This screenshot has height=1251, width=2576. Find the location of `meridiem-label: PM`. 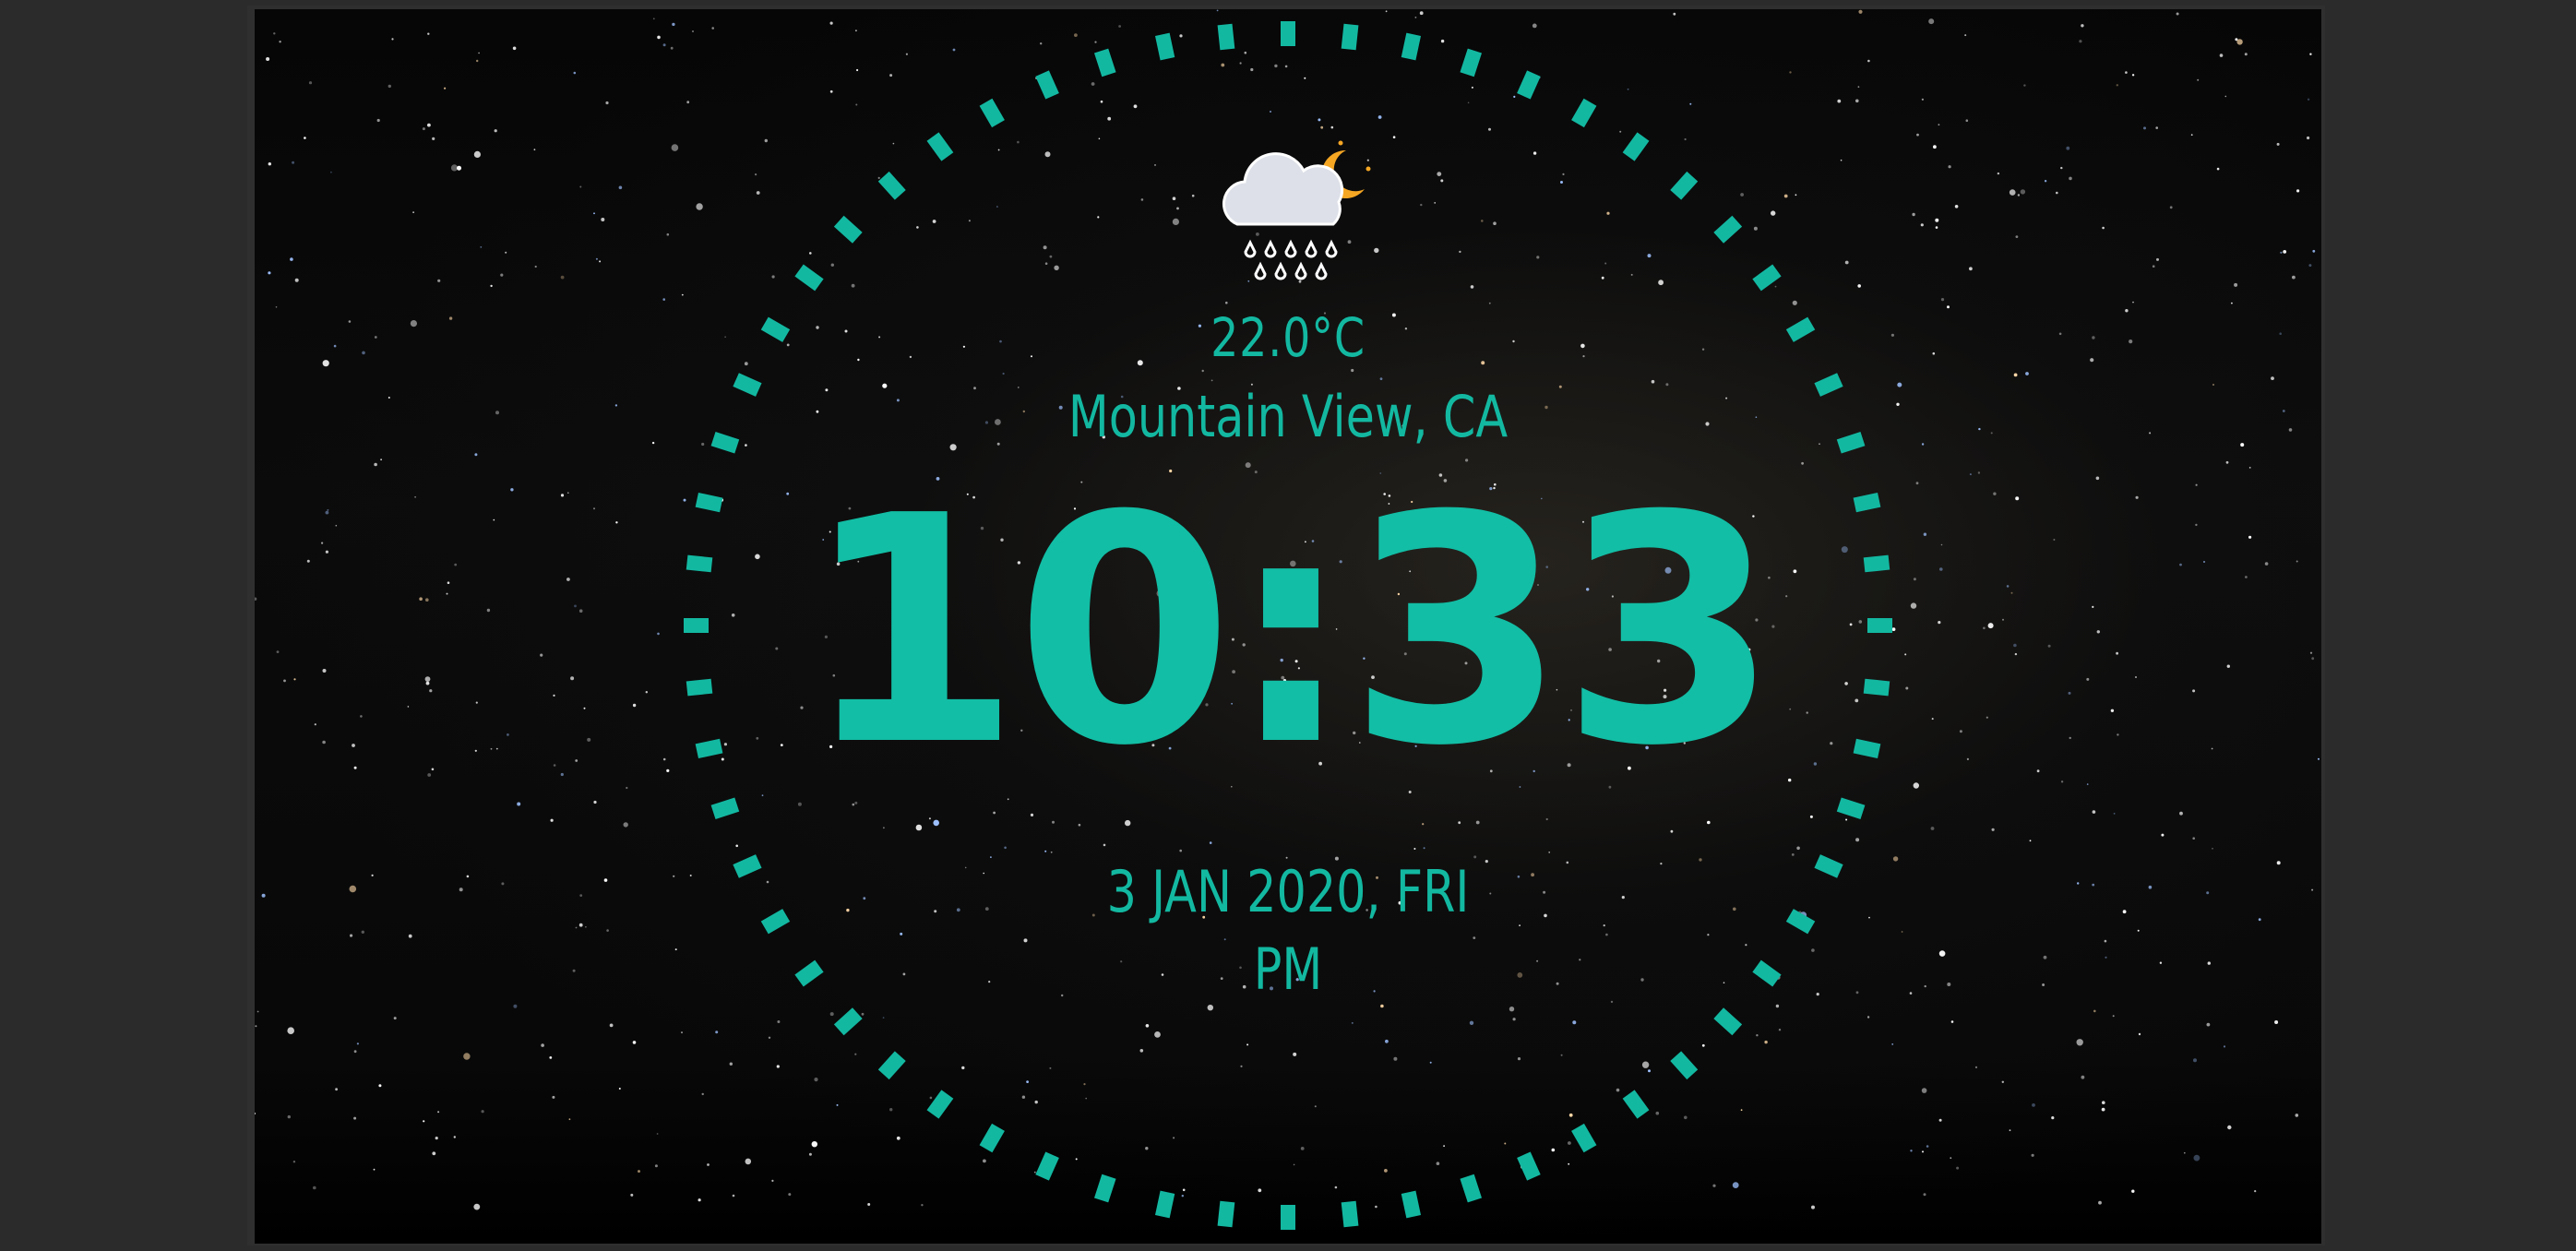

meridiem-label: PM is located at coordinates (1288, 969).